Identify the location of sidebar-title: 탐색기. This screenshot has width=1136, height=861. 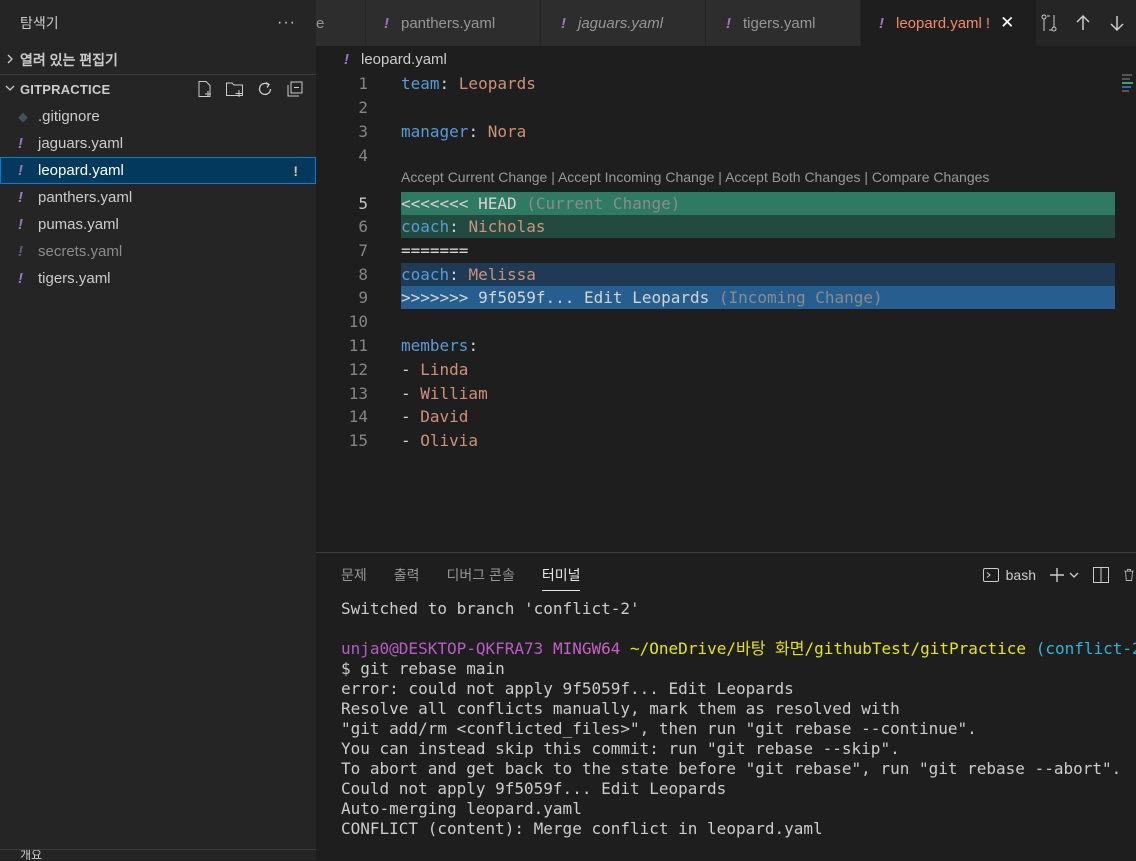
(39, 23).